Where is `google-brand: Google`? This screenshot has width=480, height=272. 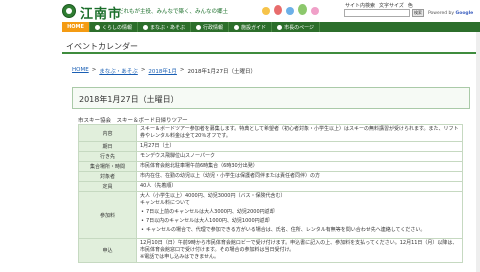 google-brand: Google is located at coordinates (464, 13).